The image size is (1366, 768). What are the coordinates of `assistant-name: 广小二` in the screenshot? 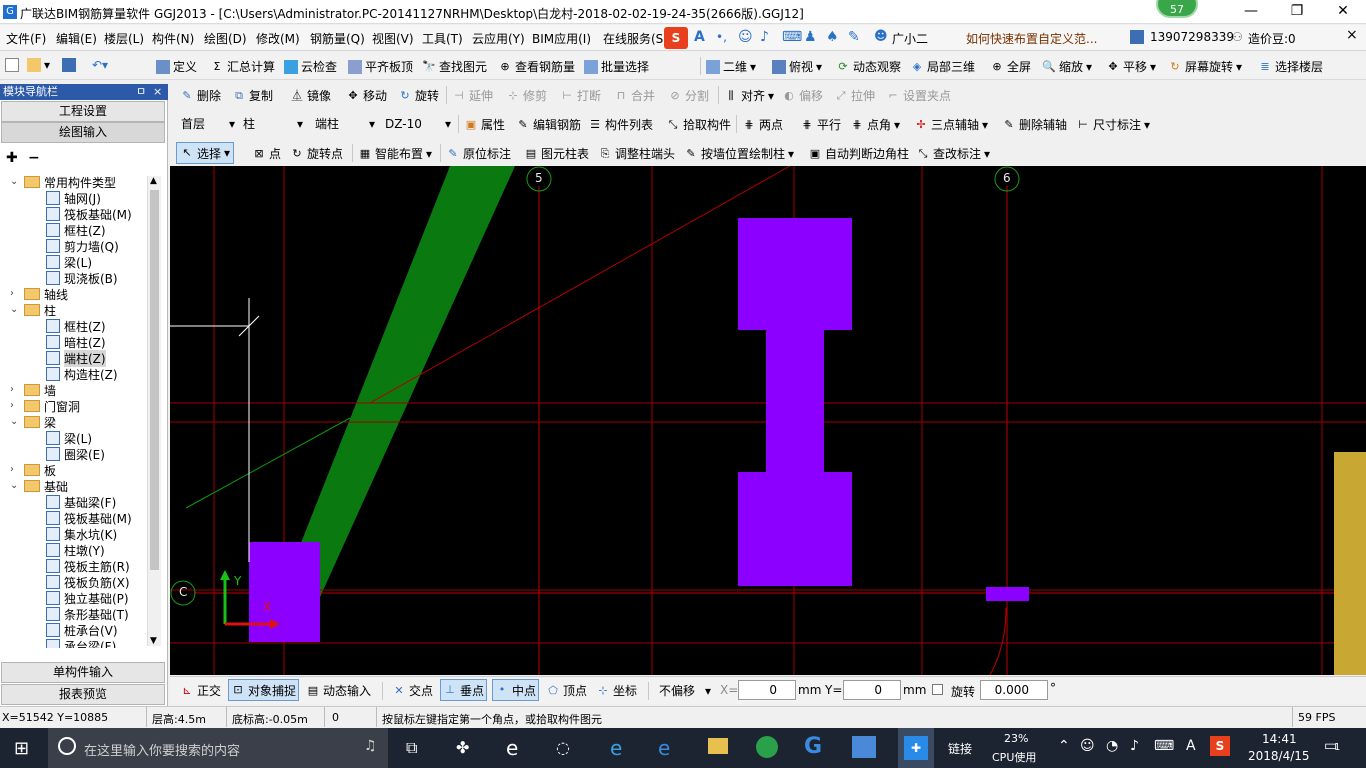 It's located at (910, 38).